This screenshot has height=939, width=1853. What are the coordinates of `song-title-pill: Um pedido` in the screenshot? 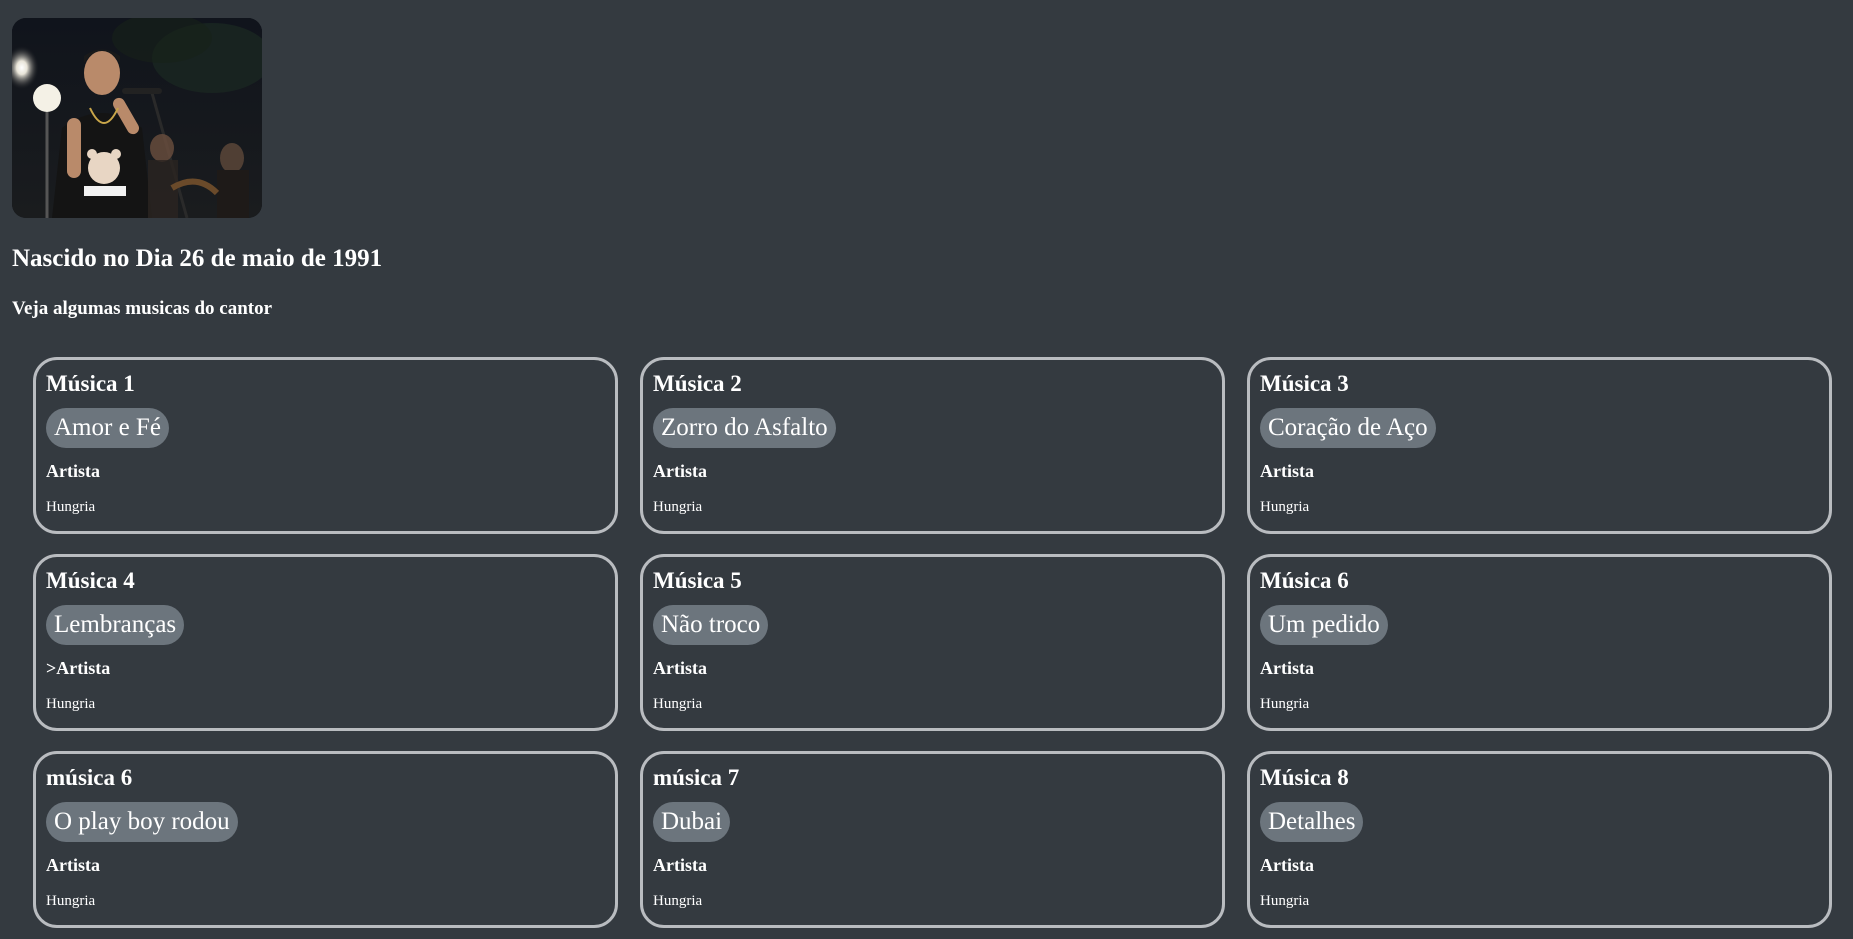 It's located at (1324, 625).